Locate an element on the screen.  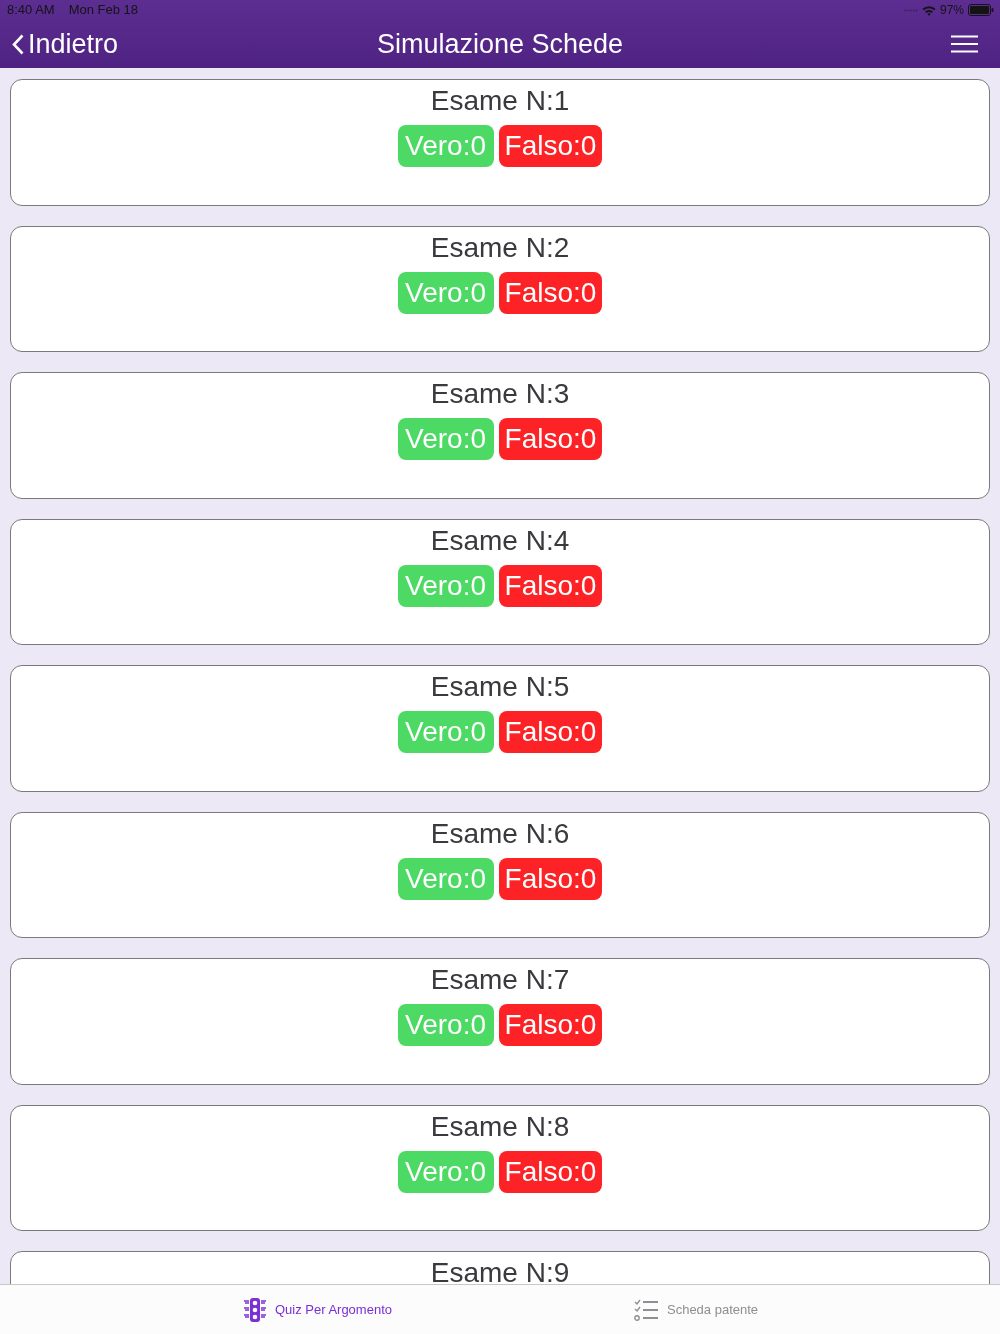
signal-dots-icon is located at coordinates (910, 10).